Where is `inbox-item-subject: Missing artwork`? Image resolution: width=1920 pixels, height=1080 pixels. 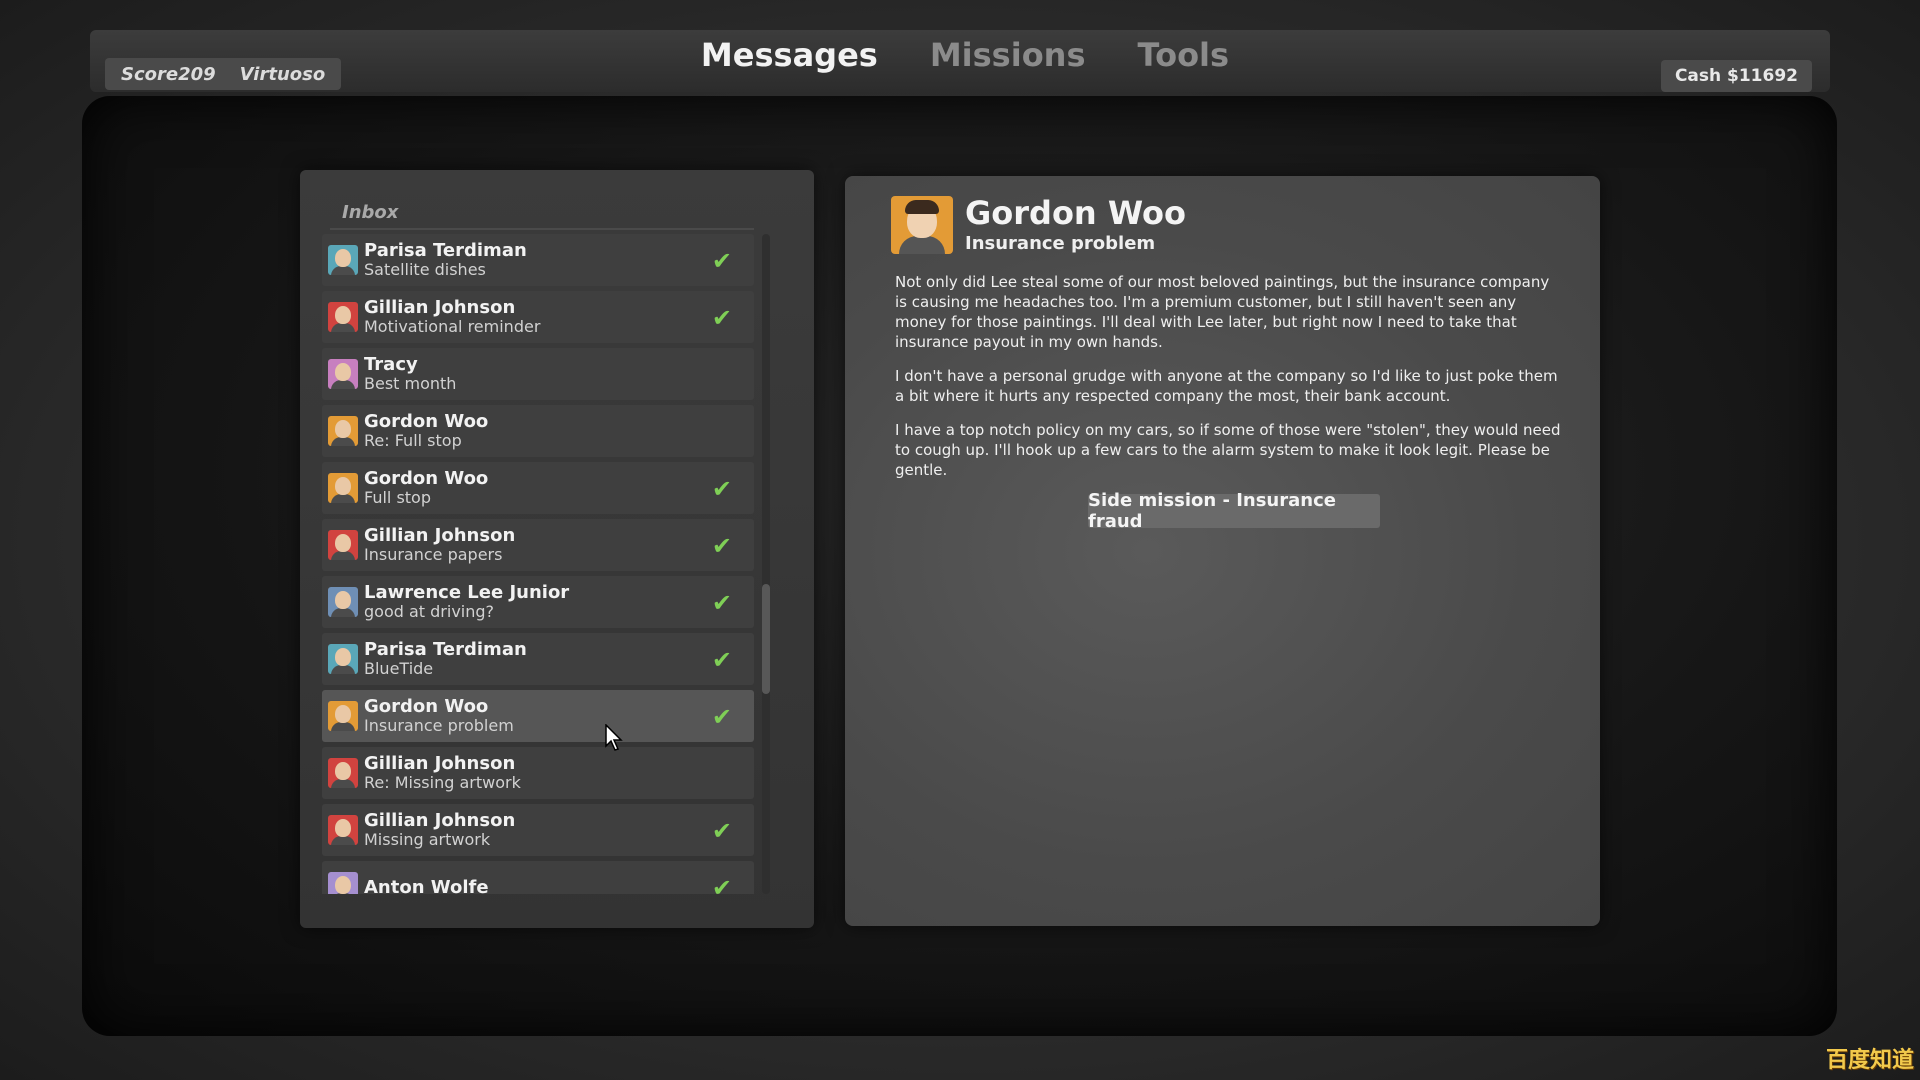
inbox-item-subject: Missing artwork is located at coordinates (427, 839).